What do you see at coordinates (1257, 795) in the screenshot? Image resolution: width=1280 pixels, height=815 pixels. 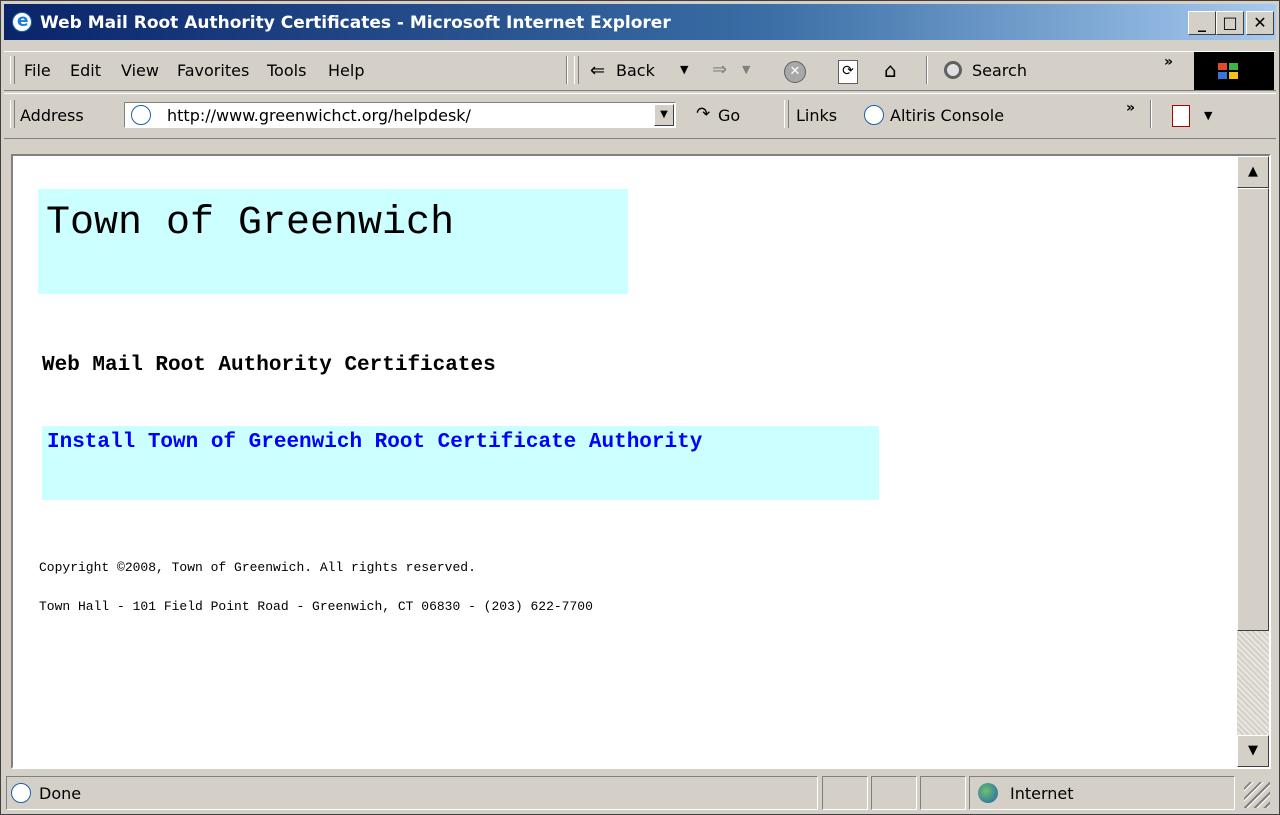 I see `resize-grip-icon` at bounding box center [1257, 795].